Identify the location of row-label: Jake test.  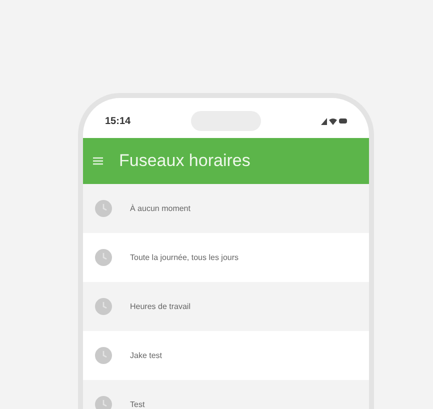
(146, 356).